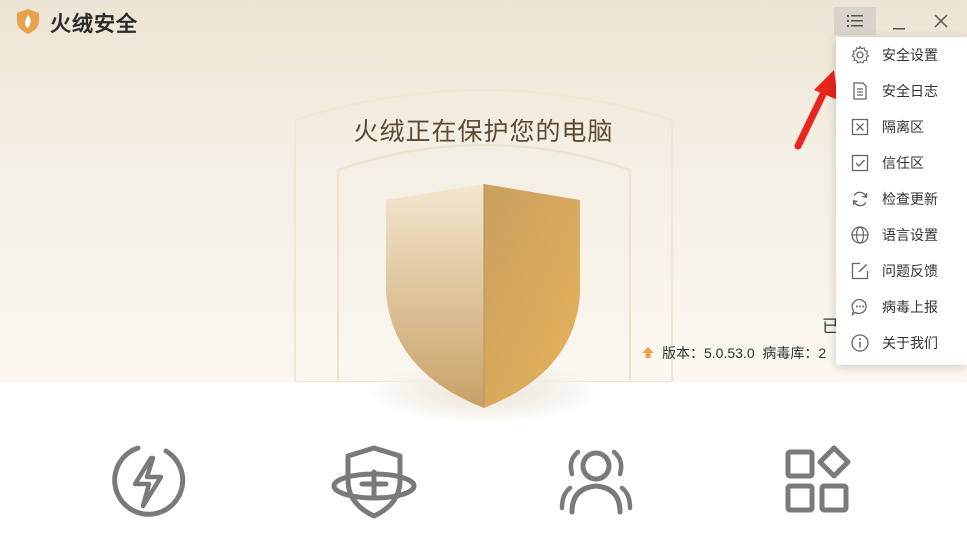  Describe the element at coordinates (94, 24) in the screenshot. I see `app-title: 火绒安全` at that location.